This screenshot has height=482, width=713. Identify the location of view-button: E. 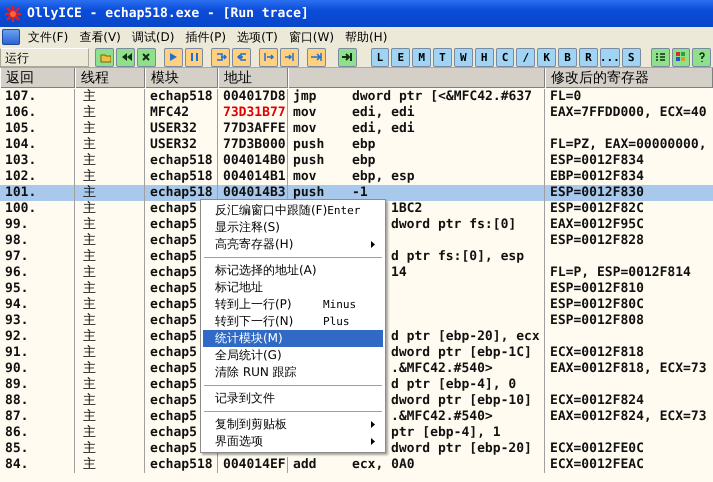
(400, 57).